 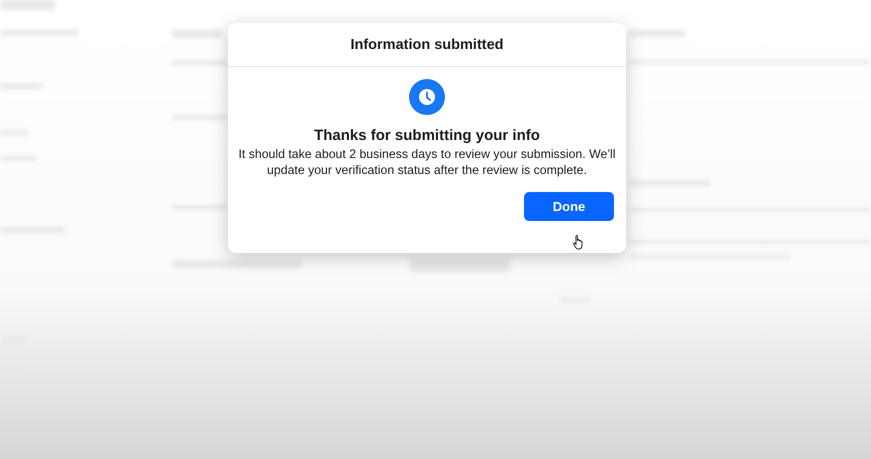 What do you see at coordinates (427, 44) in the screenshot?
I see `dialog-title: Information submitted` at bounding box center [427, 44].